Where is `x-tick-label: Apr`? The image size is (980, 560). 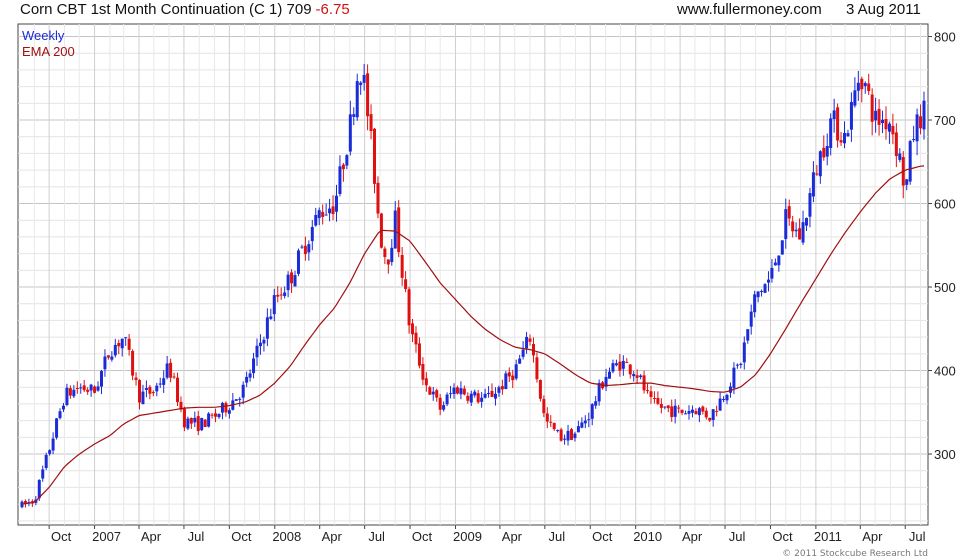
x-tick-label: Apr is located at coordinates (872, 536).